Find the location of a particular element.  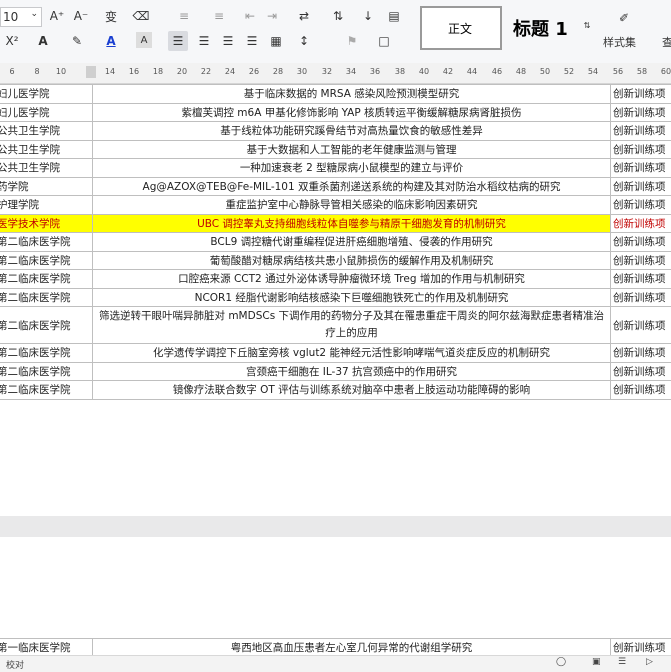

title-cell: 基于大数据和人工智能的老年健康监测与管理 is located at coordinates (352, 149).